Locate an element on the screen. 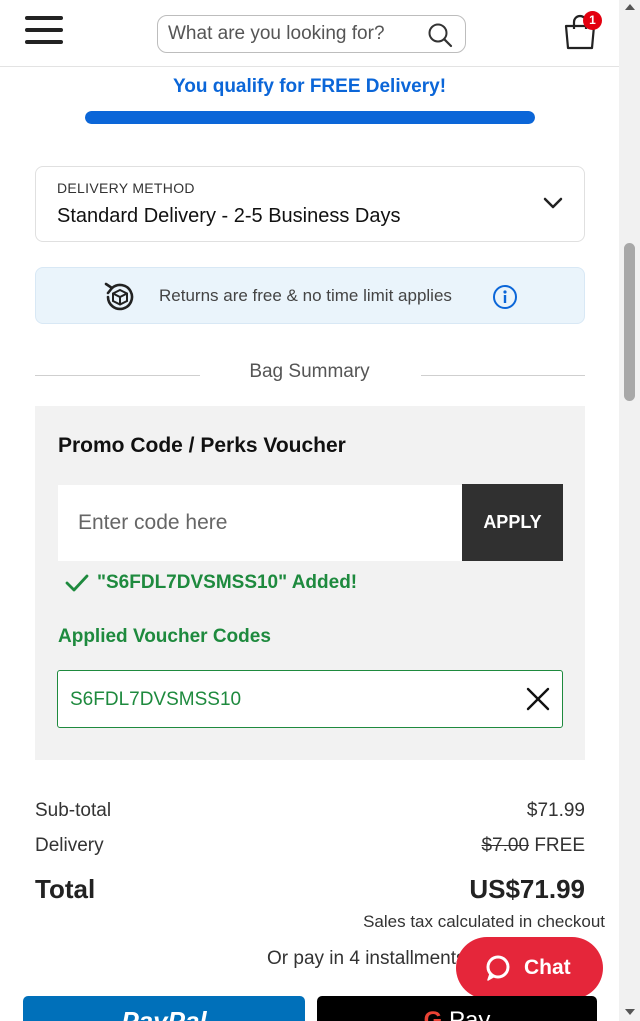 The height and width of the screenshot is (1021, 640). promo-added-message: "S6FDL7DVSMSS10" Added! is located at coordinates (211, 583).